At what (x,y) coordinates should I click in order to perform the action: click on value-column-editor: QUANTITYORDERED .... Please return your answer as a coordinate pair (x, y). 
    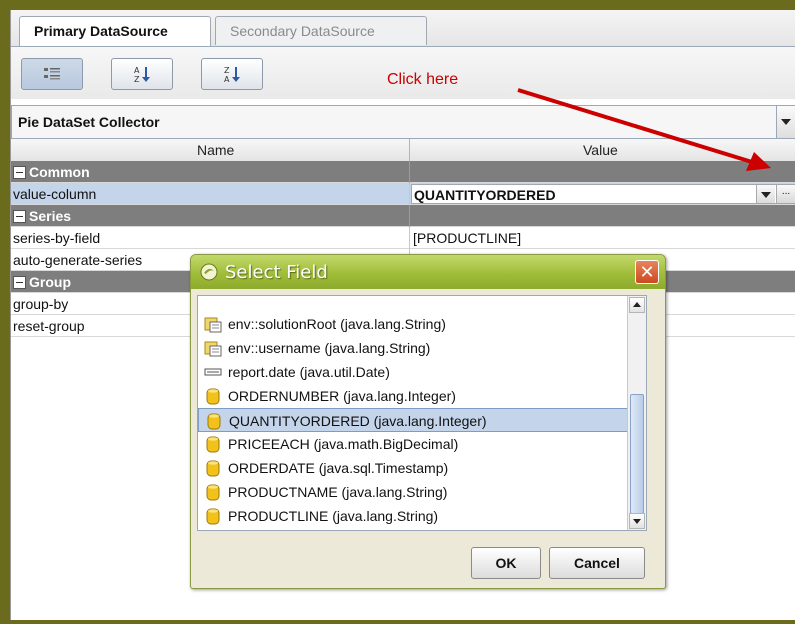
    Looking at the image, I should click on (603, 194).